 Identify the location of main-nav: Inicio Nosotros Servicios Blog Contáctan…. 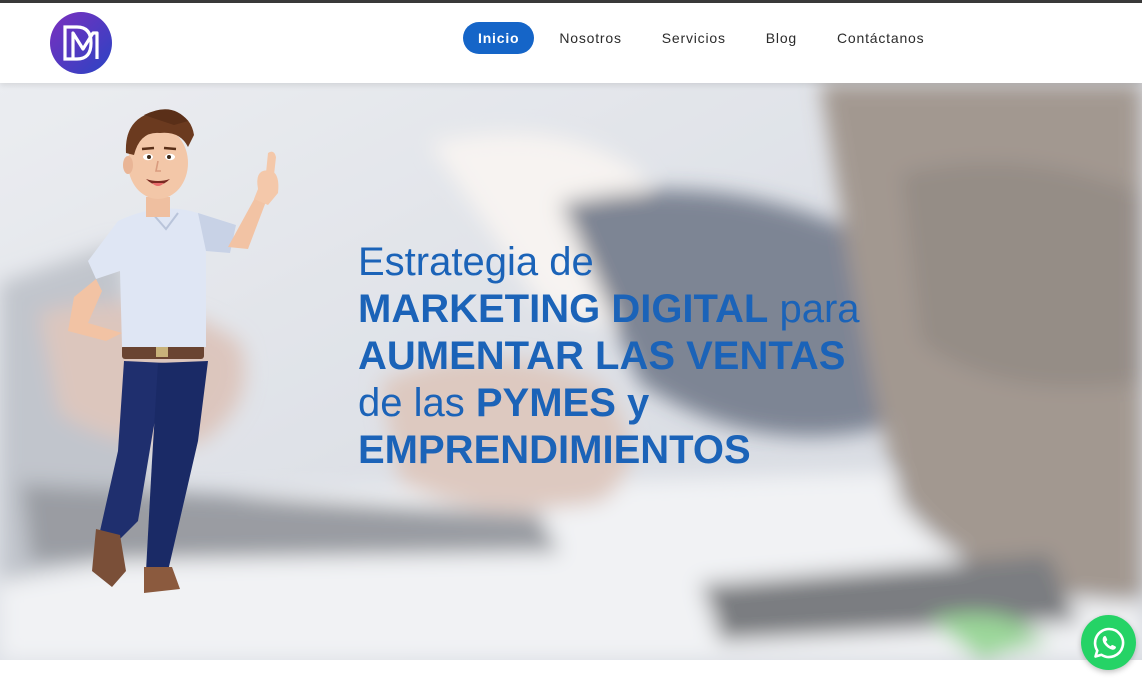
(706, 38).